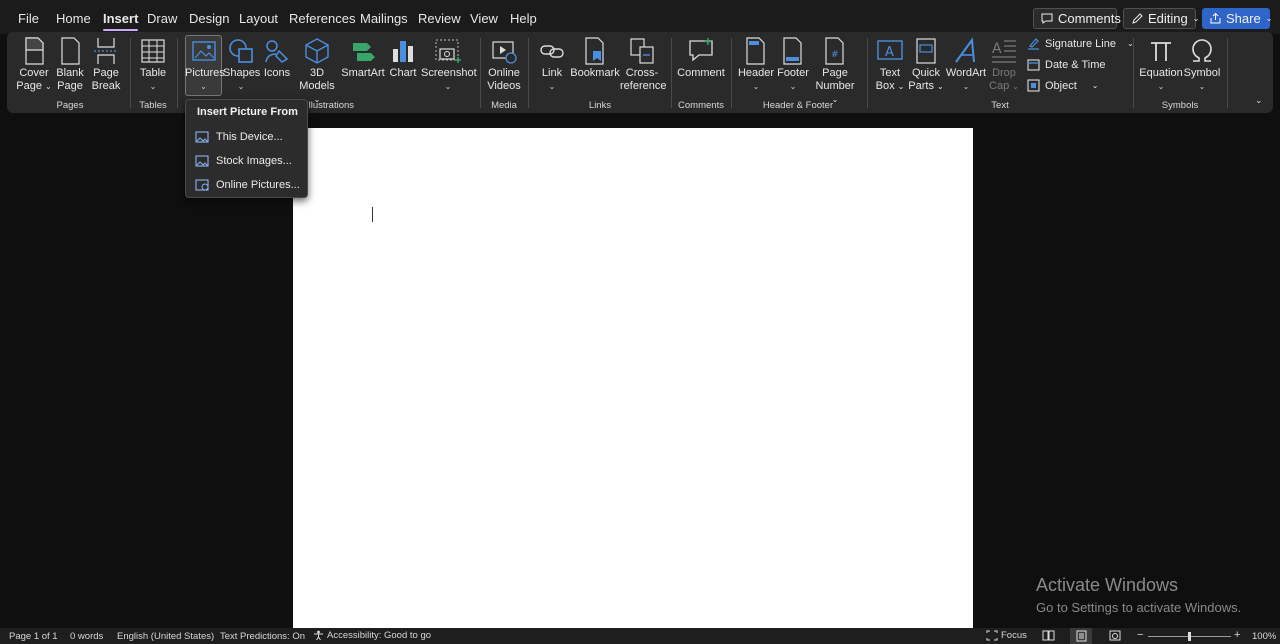 The height and width of the screenshot is (644, 1280). What do you see at coordinates (106, 65) in the screenshot?
I see `page-break-button: Page Break` at bounding box center [106, 65].